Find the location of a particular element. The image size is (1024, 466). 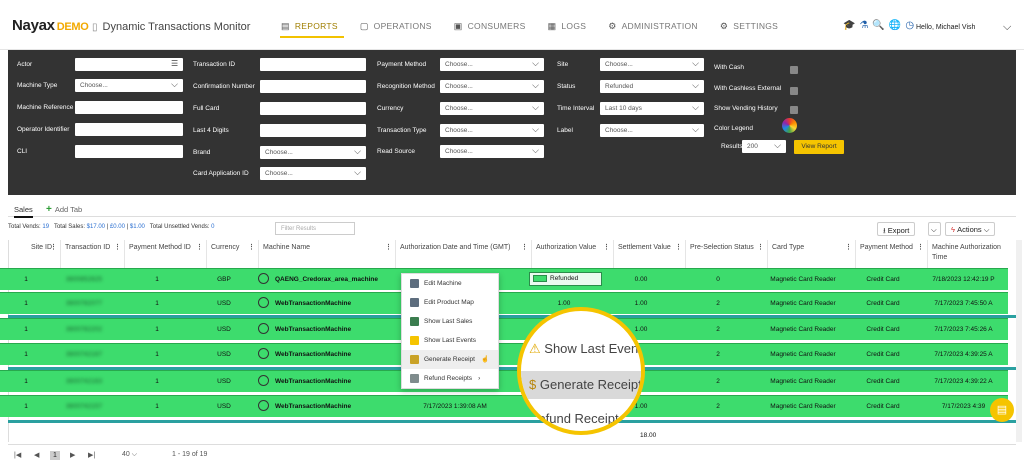

grid-scrollbar is located at coordinates (1019, 341).